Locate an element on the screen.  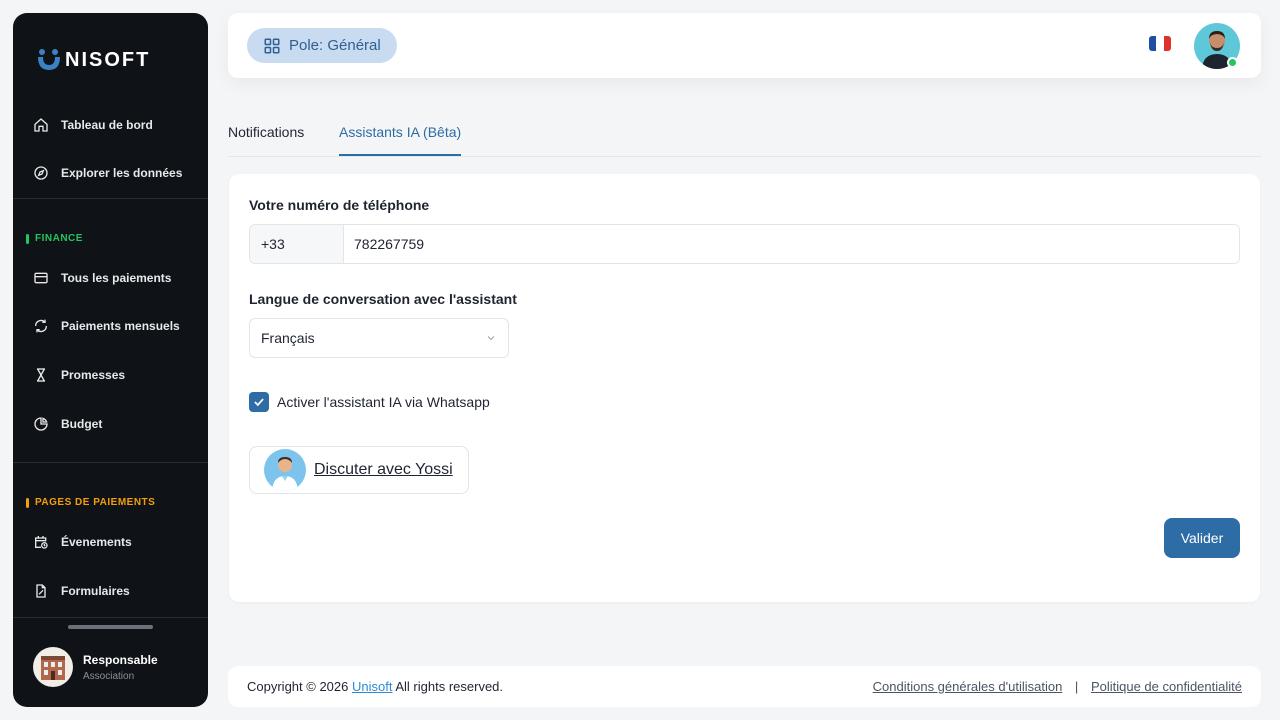
credit-card-icon is located at coordinates (41, 278).